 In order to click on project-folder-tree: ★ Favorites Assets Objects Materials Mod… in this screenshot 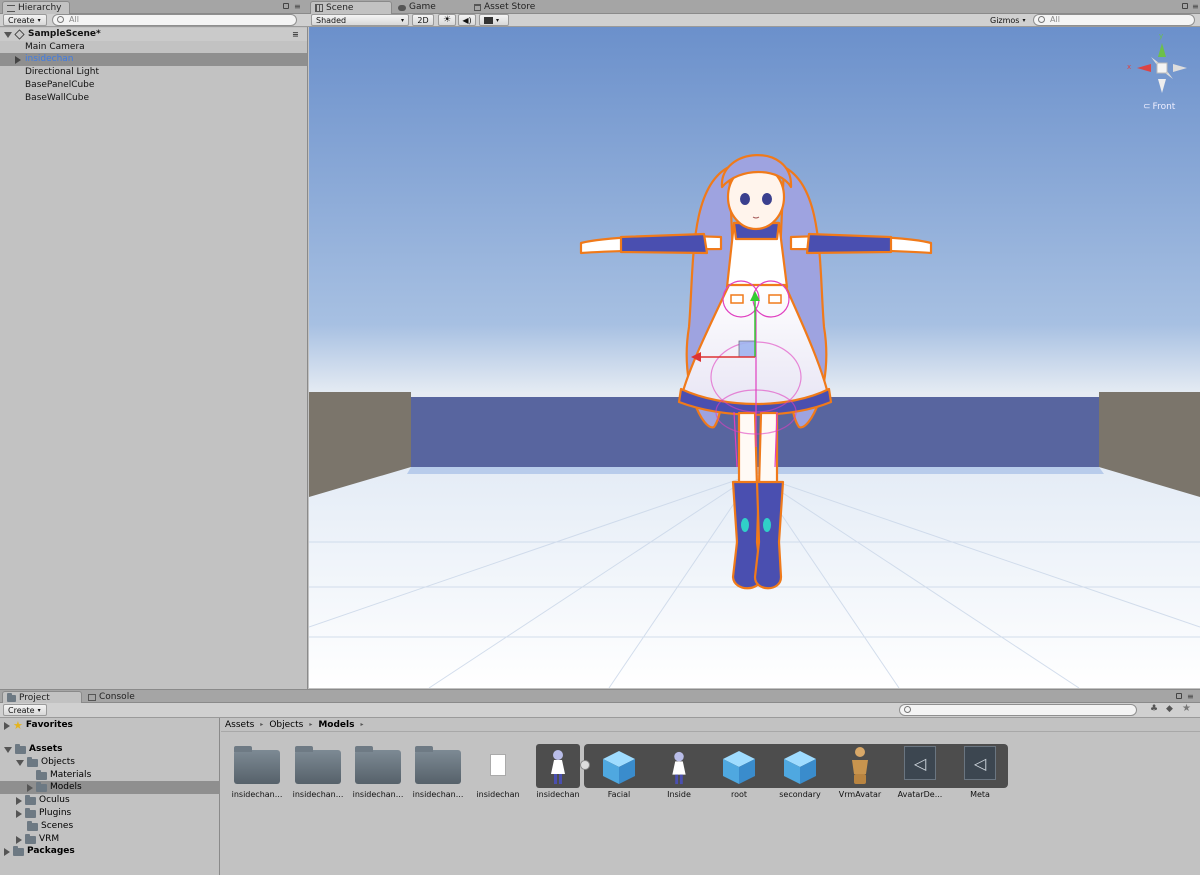, I will do `click(110, 796)`.